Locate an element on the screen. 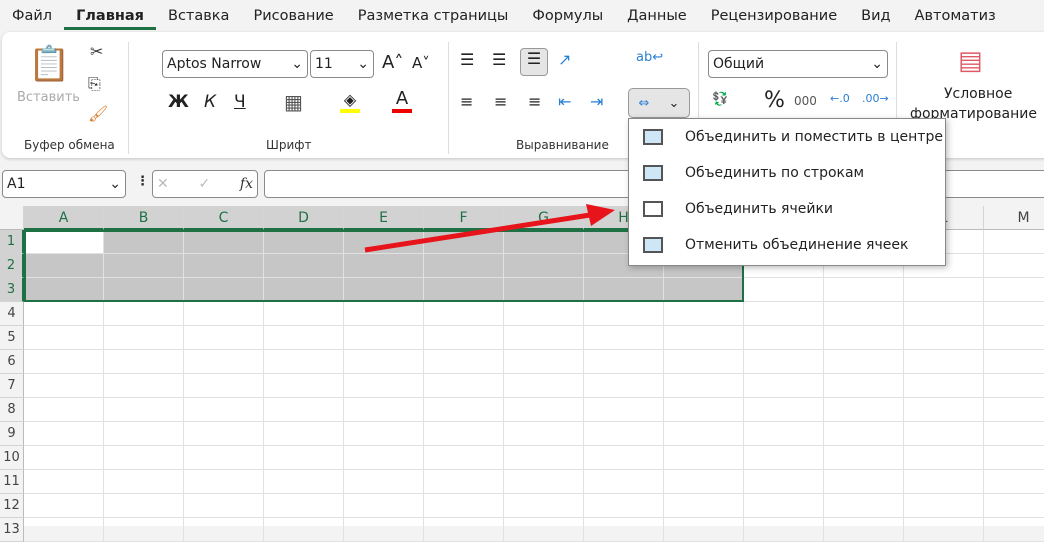 The image size is (1044, 542). menu-item-label: Отменить объединение ячеек is located at coordinates (797, 245).